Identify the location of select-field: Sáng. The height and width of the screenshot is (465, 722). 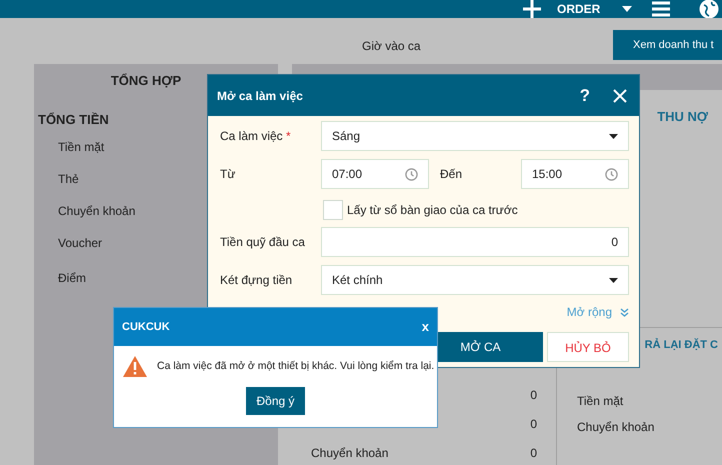
(475, 136).